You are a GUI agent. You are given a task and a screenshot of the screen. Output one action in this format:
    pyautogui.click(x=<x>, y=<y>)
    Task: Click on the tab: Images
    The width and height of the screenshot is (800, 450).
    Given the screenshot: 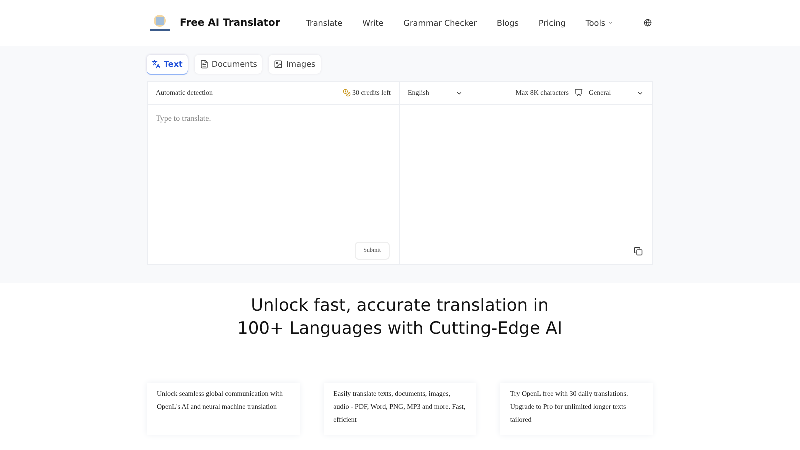 What is the action you would take?
    pyautogui.click(x=295, y=64)
    